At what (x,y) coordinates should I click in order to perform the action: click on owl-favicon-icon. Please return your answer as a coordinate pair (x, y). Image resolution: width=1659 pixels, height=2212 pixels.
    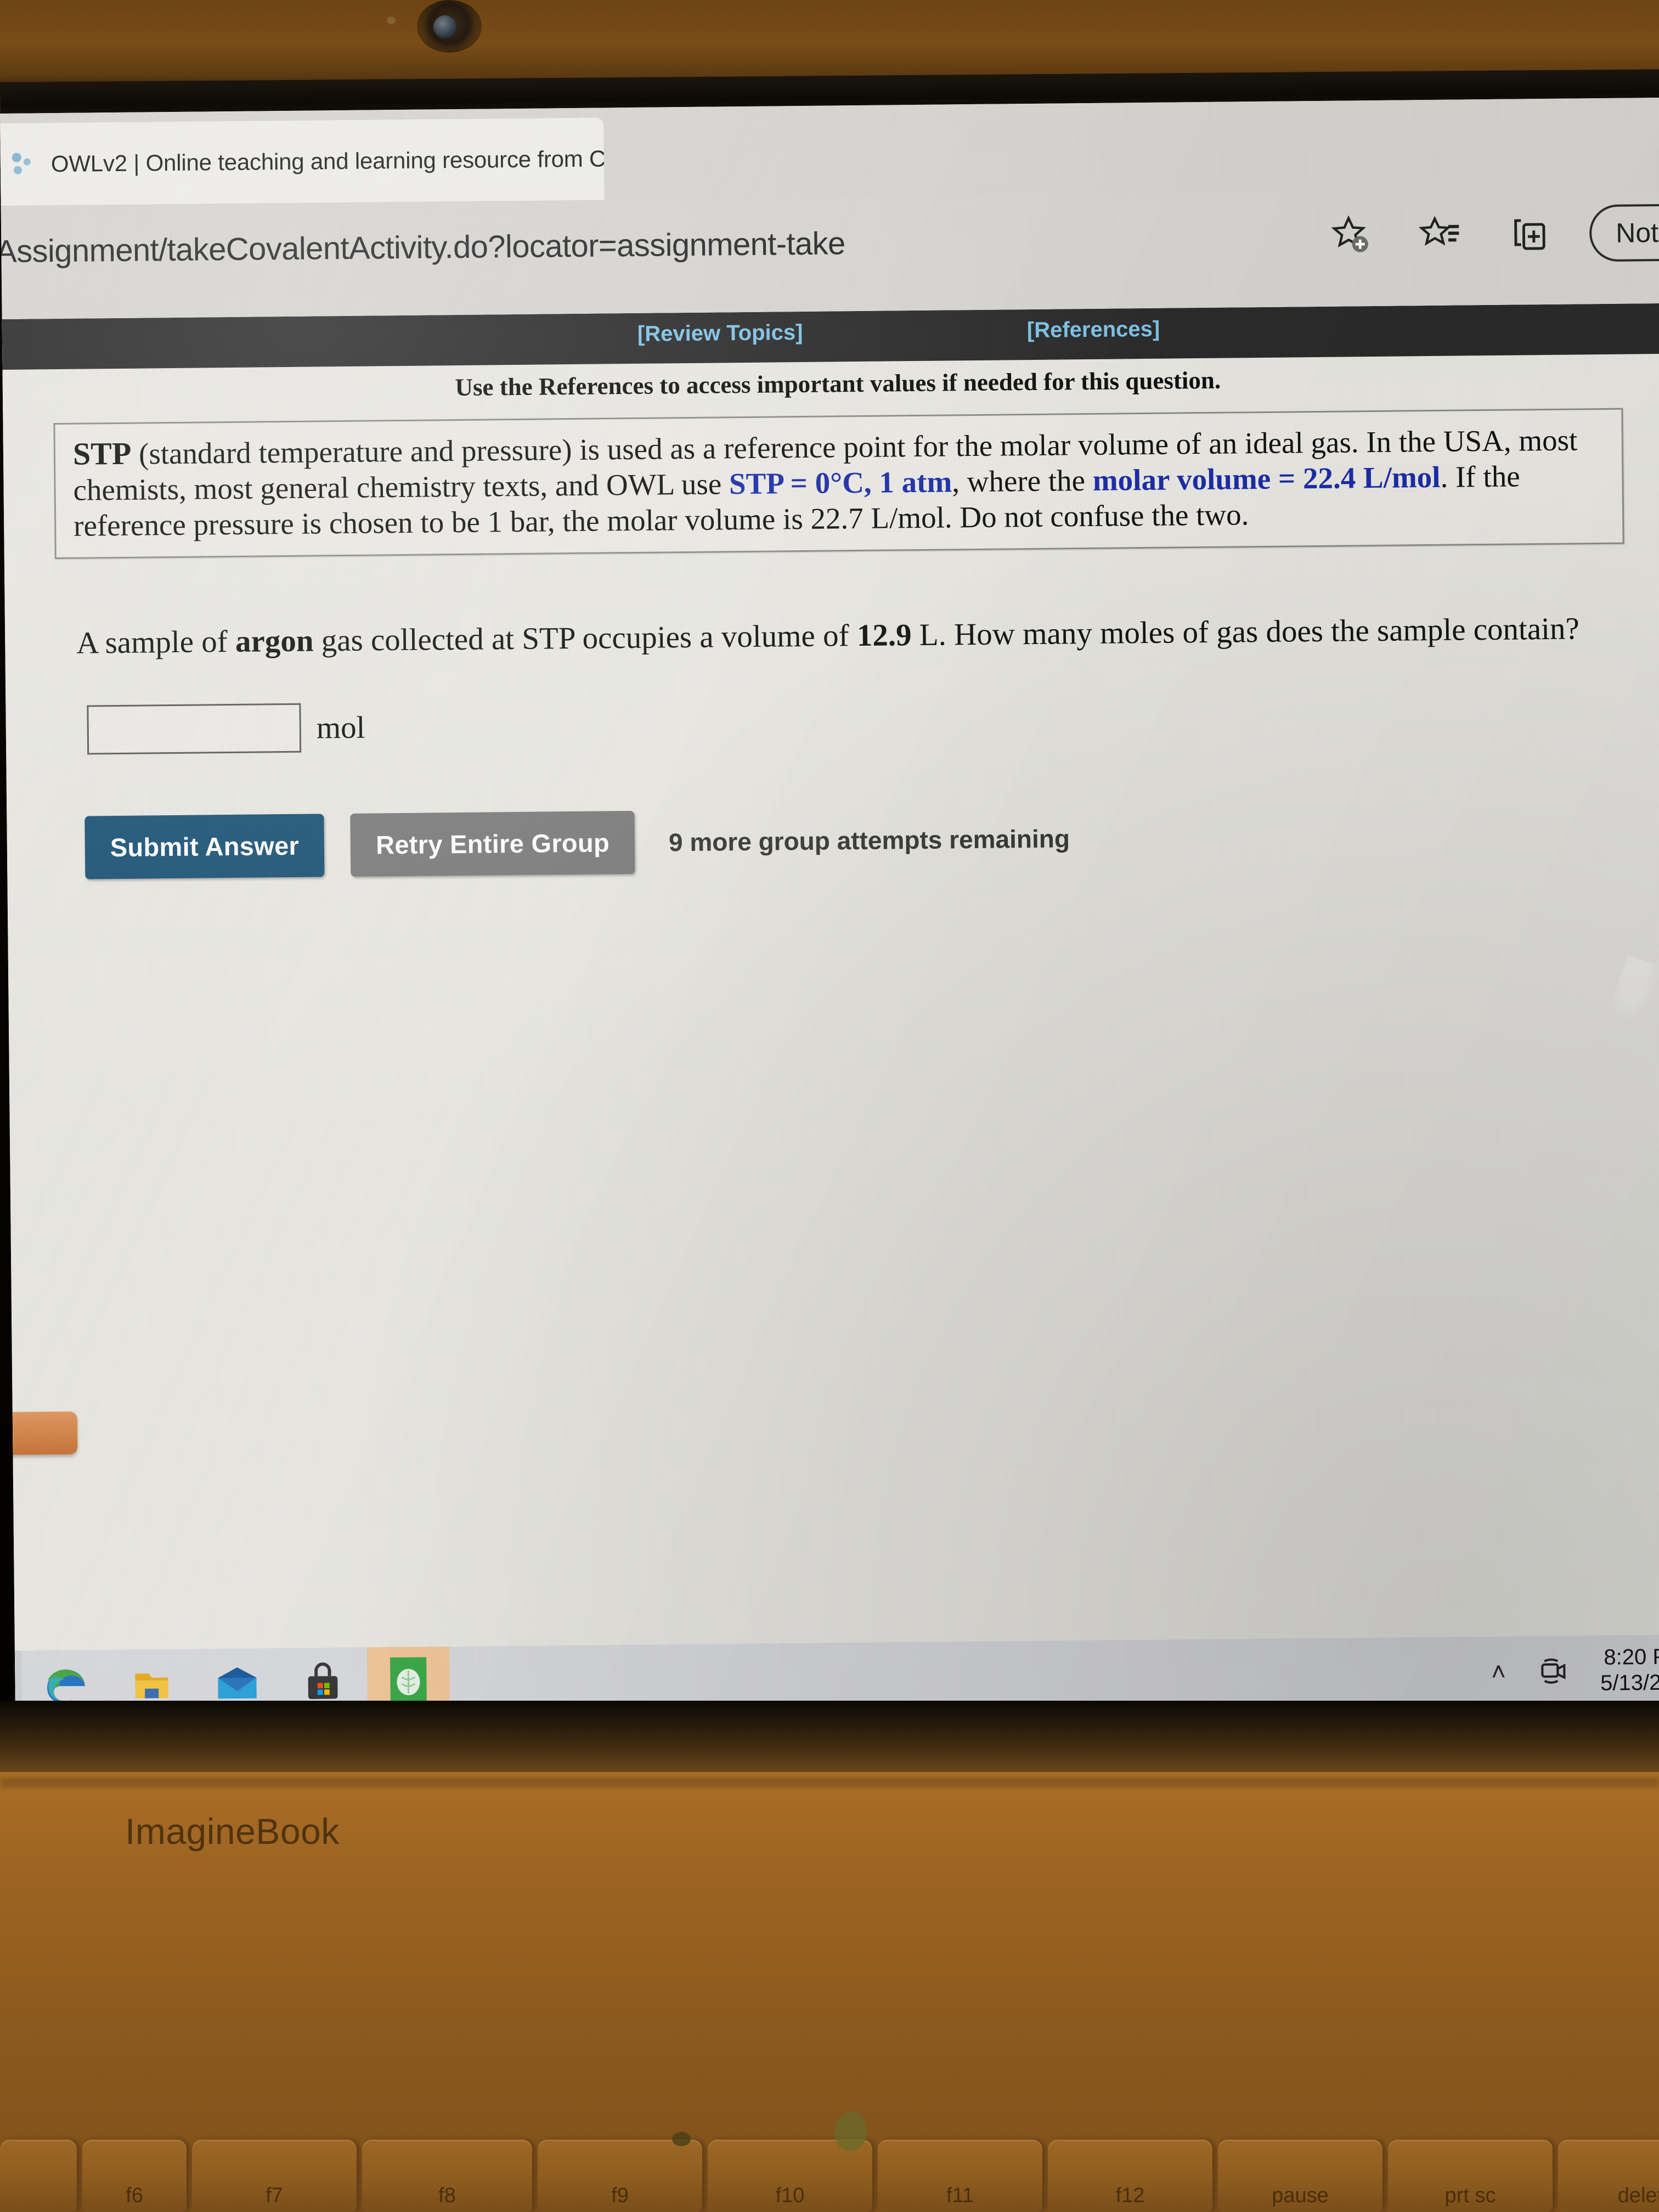
    Looking at the image, I should click on (24, 164).